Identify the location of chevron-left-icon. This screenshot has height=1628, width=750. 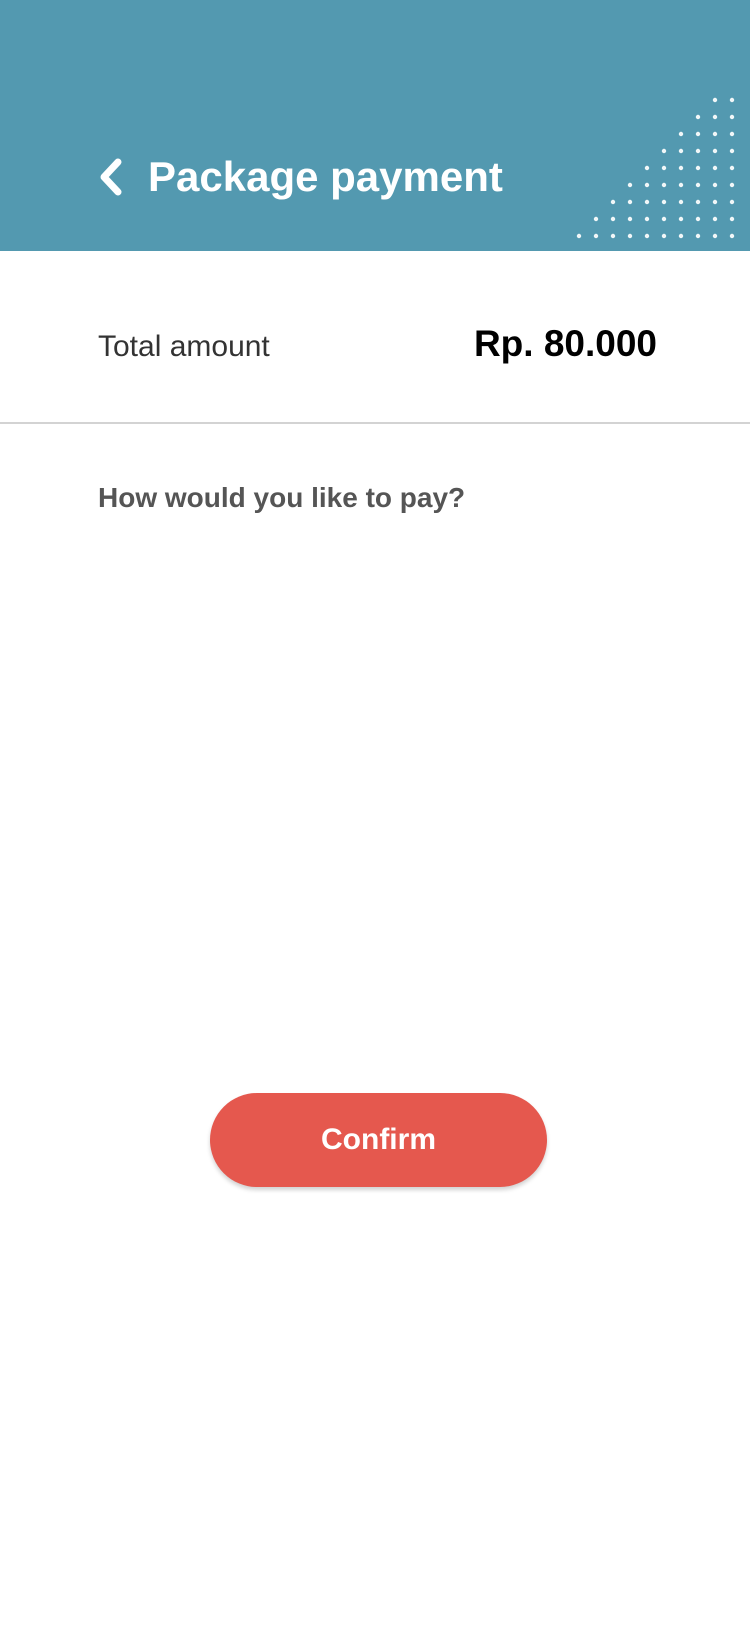
(111, 177).